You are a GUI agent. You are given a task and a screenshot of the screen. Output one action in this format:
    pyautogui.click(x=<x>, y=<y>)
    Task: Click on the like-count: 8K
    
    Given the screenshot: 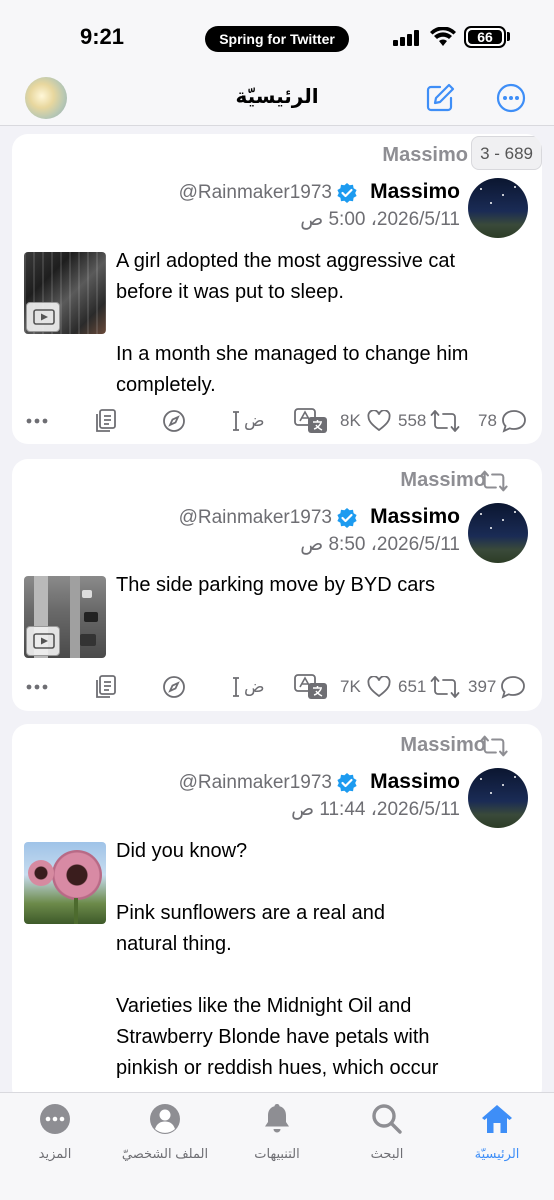 What is the action you would take?
    pyautogui.click(x=350, y=420)
    